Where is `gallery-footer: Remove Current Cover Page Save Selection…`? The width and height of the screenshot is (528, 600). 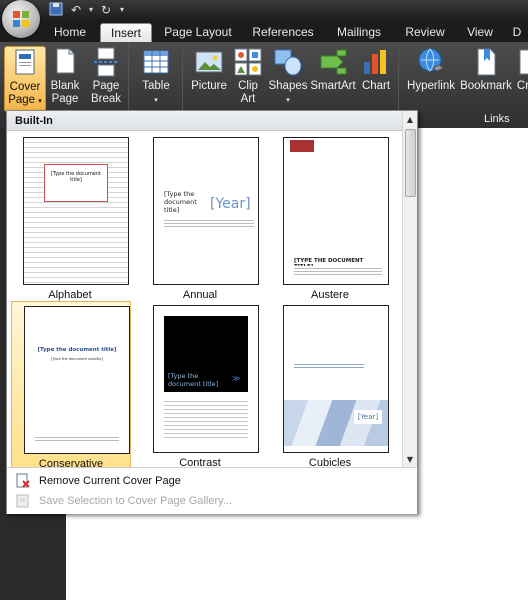
gallery-footer: Remove Current Cover Page Save Selection… is located at coordinates (212, 490).